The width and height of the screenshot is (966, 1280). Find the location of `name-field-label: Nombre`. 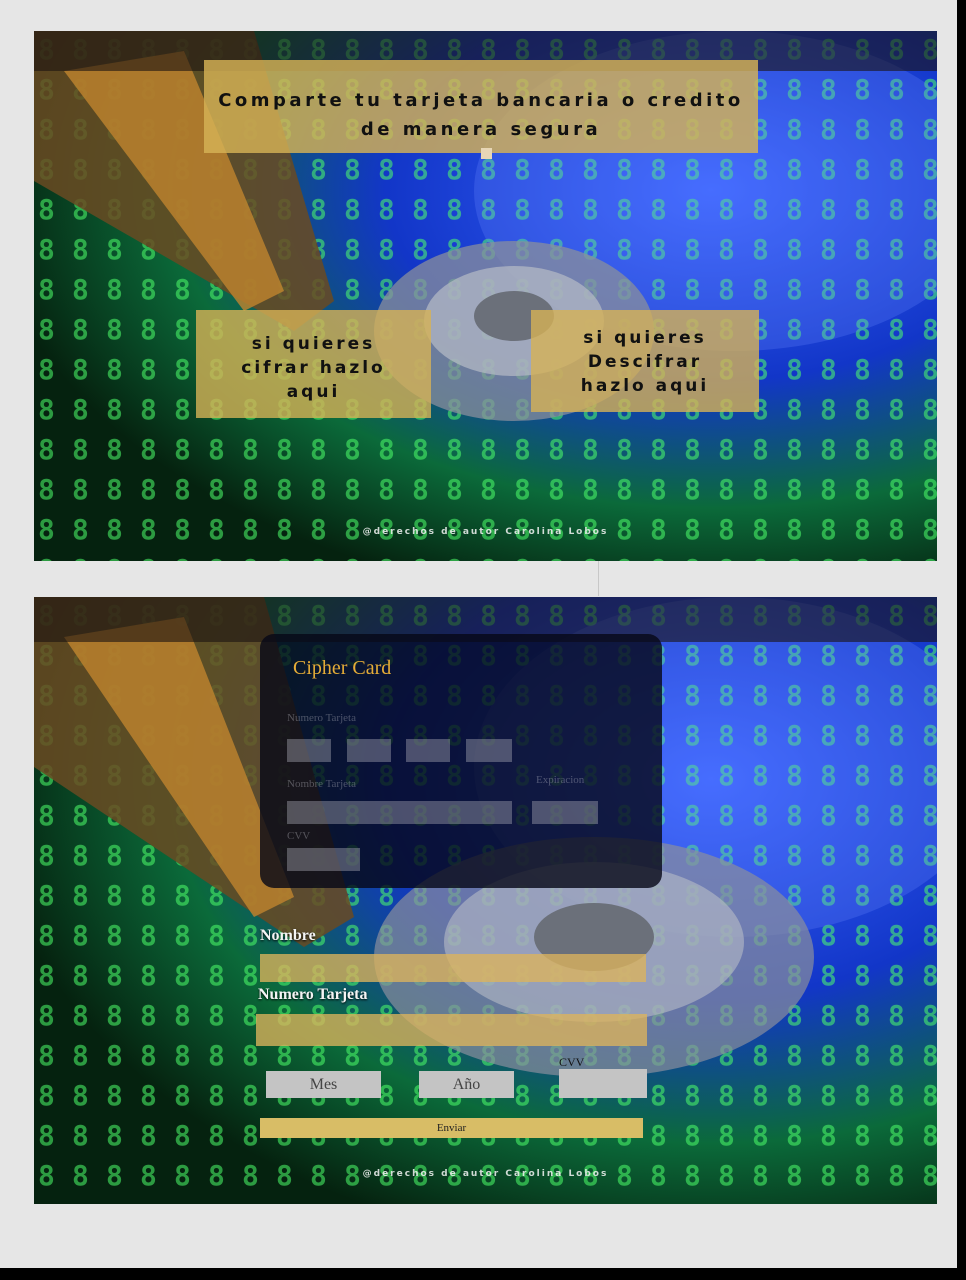

name-field-label: Nombre is located at coordinates (288, 935).